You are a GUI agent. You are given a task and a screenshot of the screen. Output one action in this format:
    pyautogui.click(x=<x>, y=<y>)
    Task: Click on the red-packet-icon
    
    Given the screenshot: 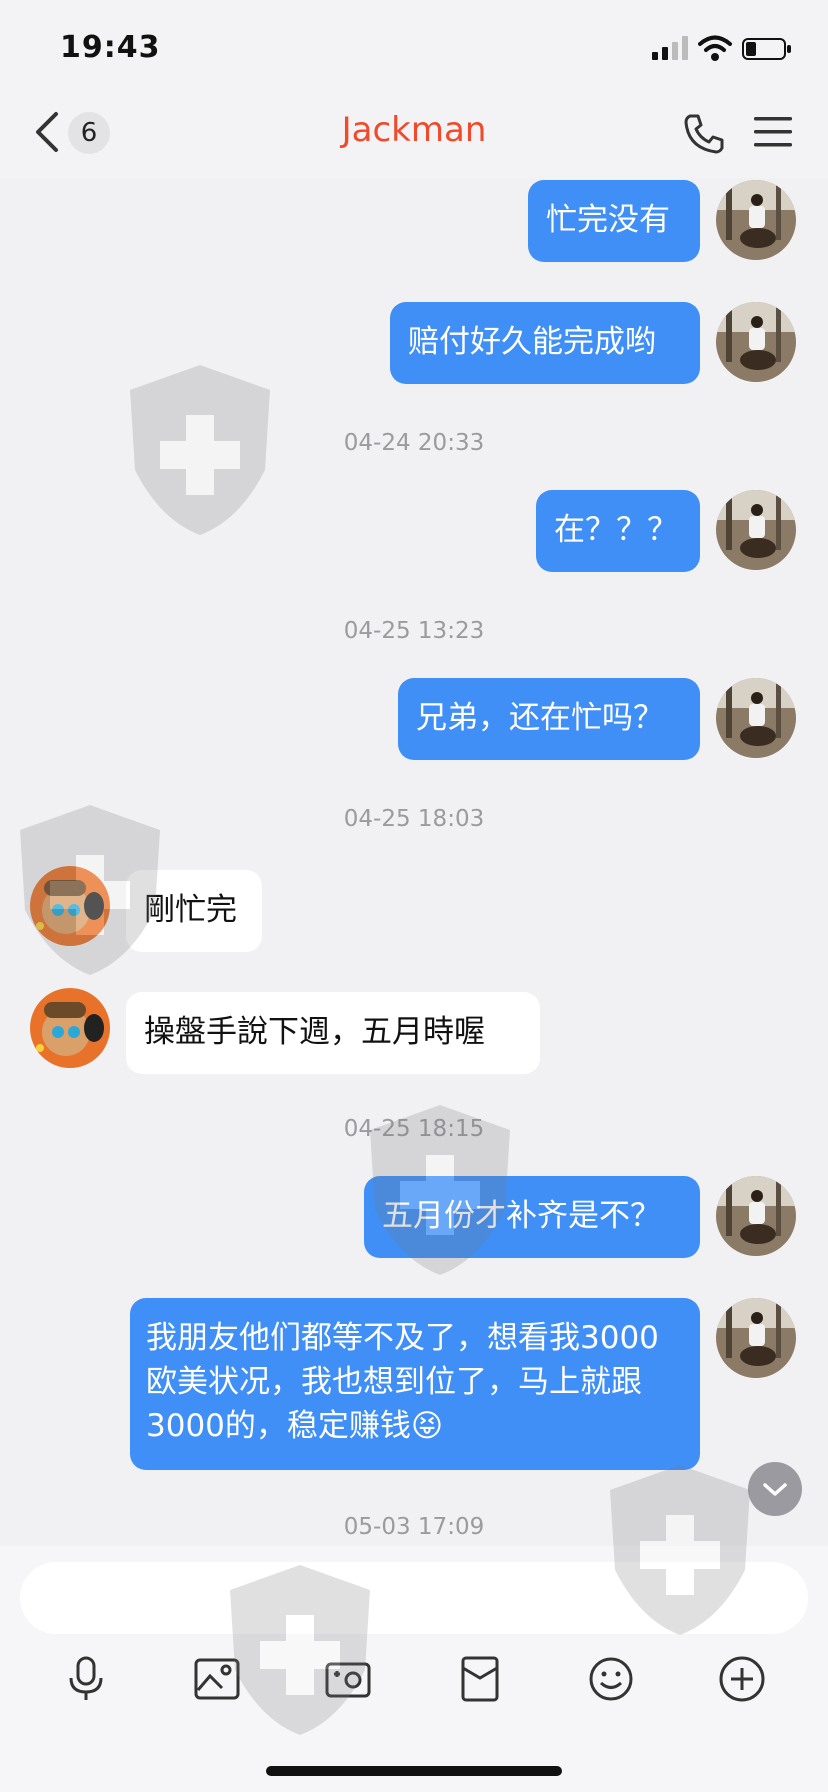 What is the action you would take?
    pyautogui.click(x=480, y=1679)
    